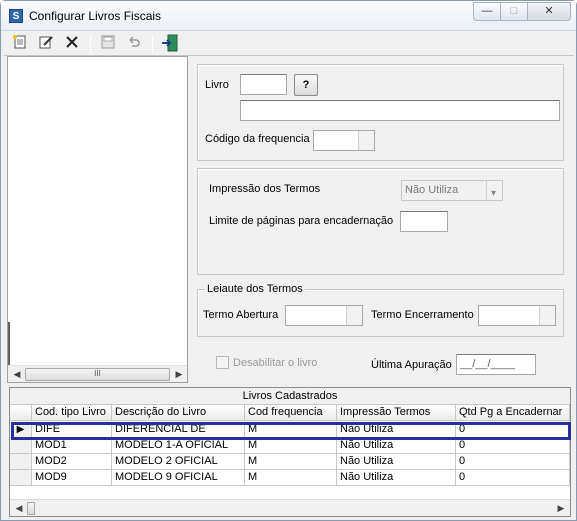 This screenshot has width=577, height=521. Describe the element at coordinates (265, 189) in the screenshot. I see `impressao-termos-label: Impressão dos Termos` at that location.